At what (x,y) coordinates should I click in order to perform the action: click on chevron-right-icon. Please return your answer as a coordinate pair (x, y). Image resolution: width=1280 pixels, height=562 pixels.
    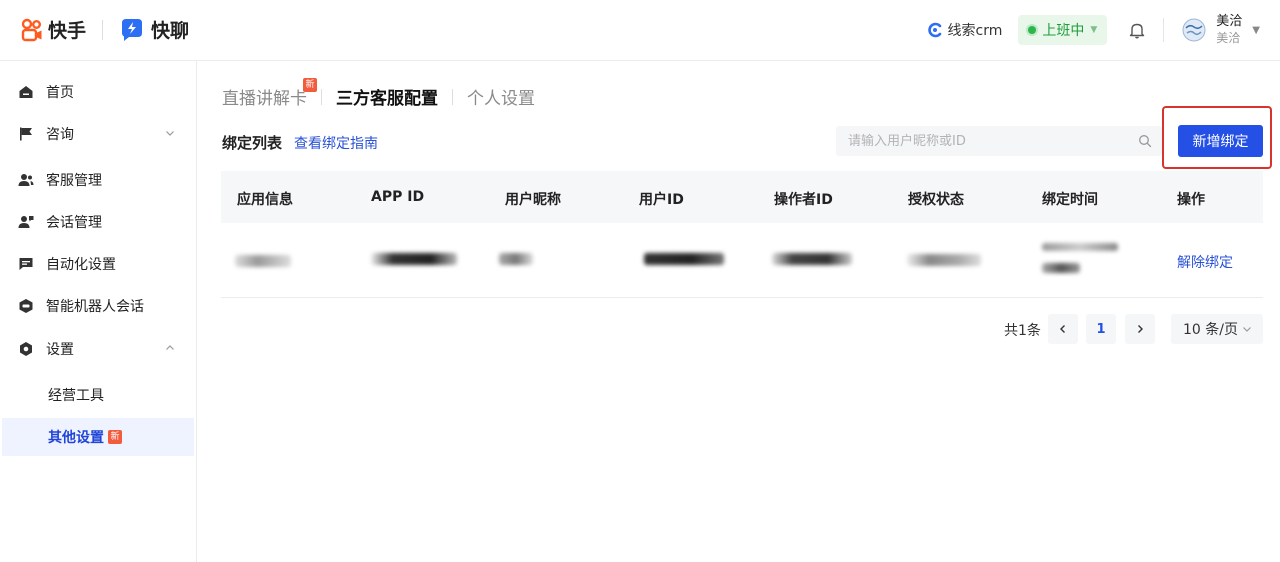
    Looking at the image, I should click on (1140, 329).